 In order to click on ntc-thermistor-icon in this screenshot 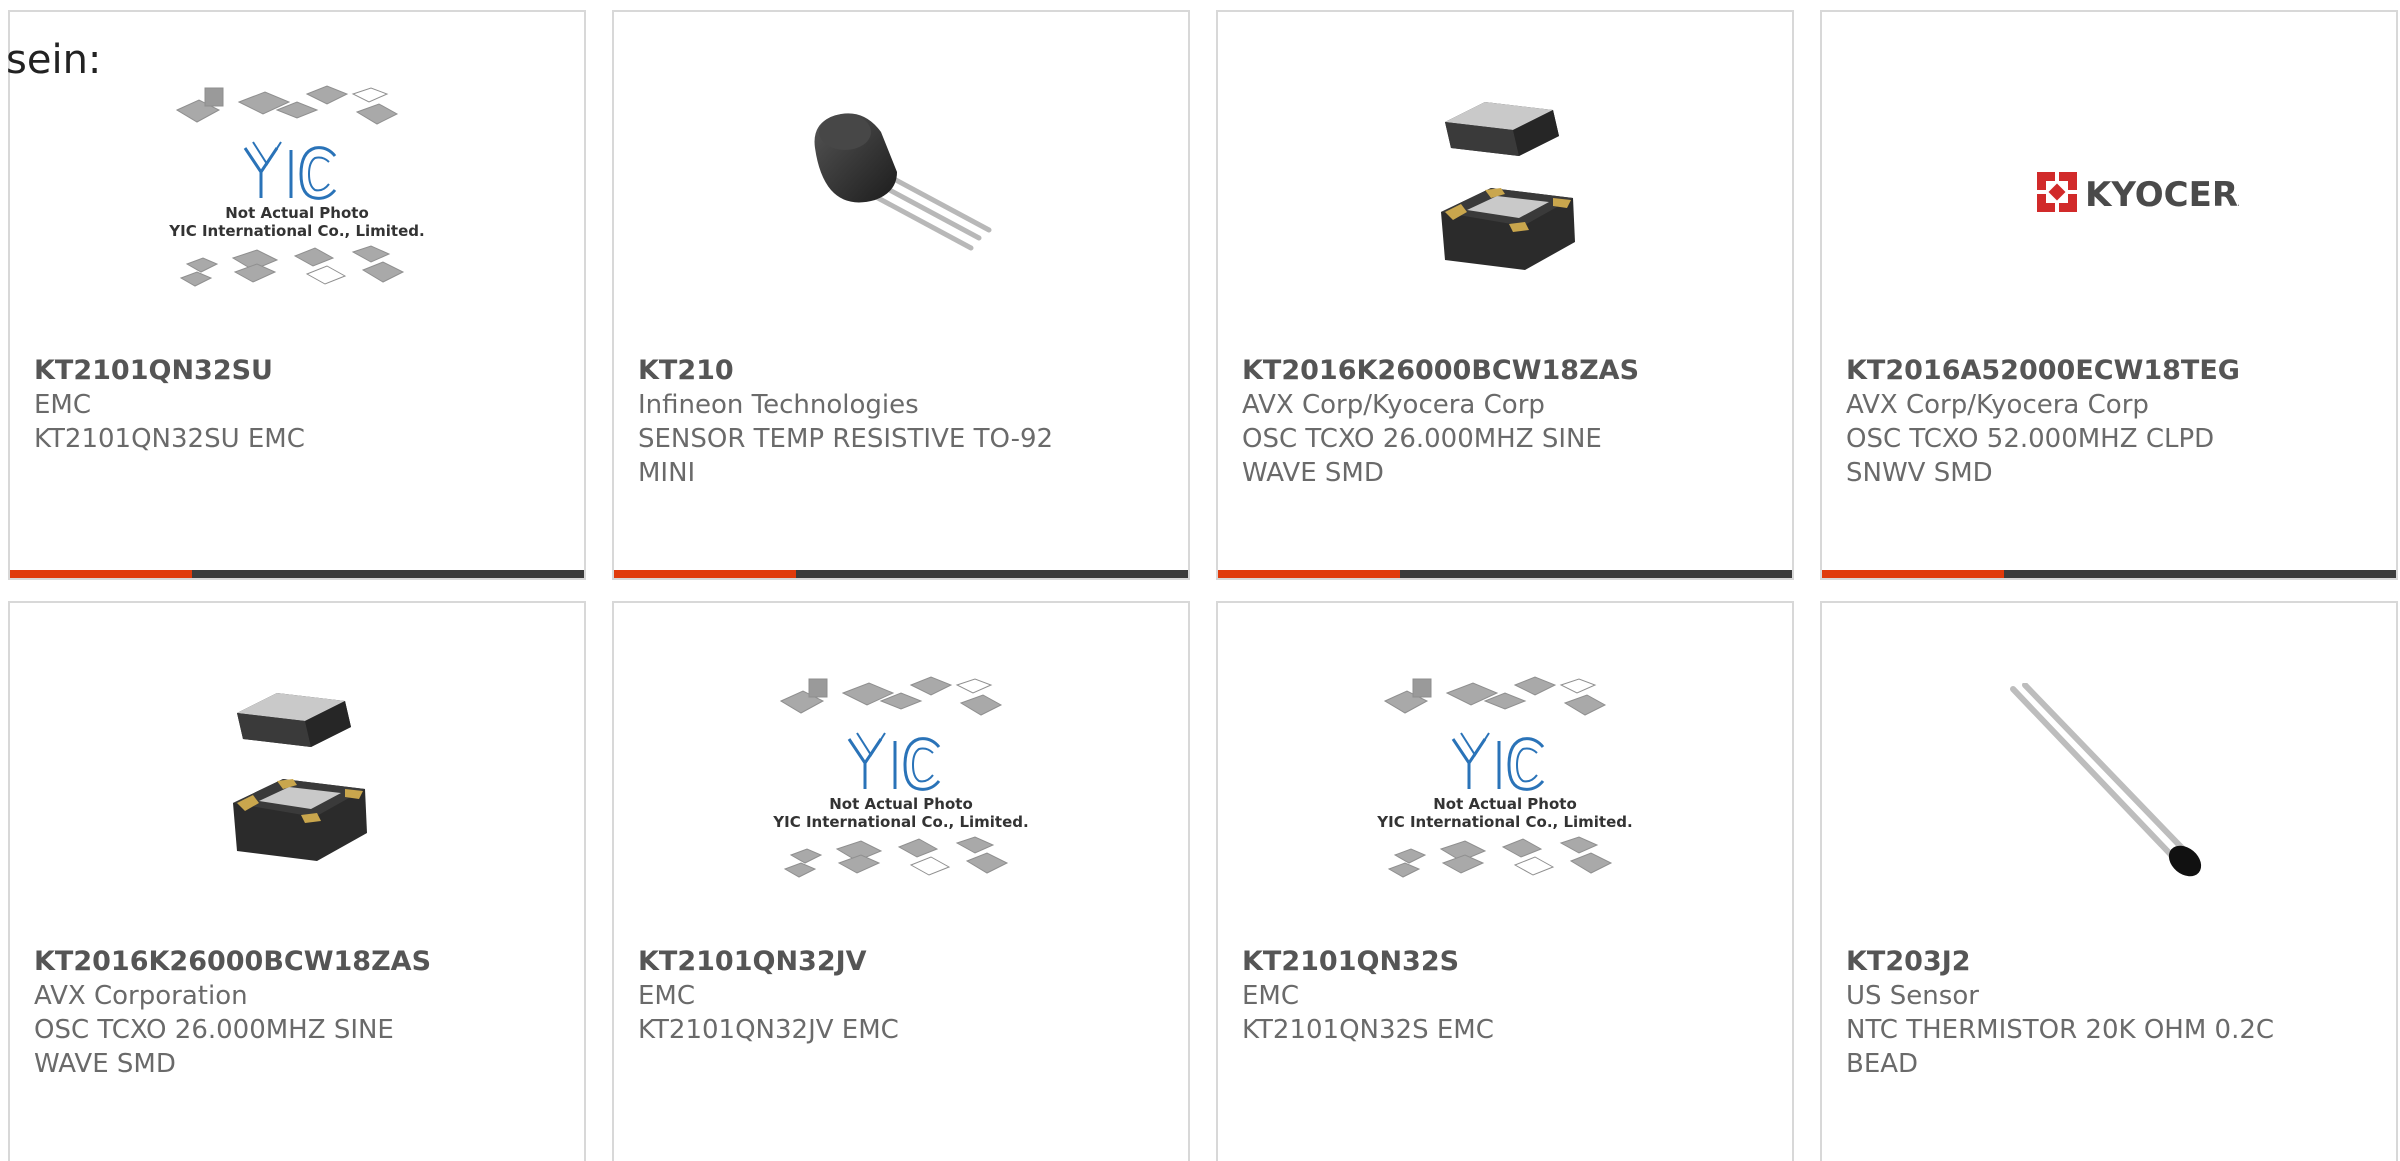, I will do `click(2106, 780)`.